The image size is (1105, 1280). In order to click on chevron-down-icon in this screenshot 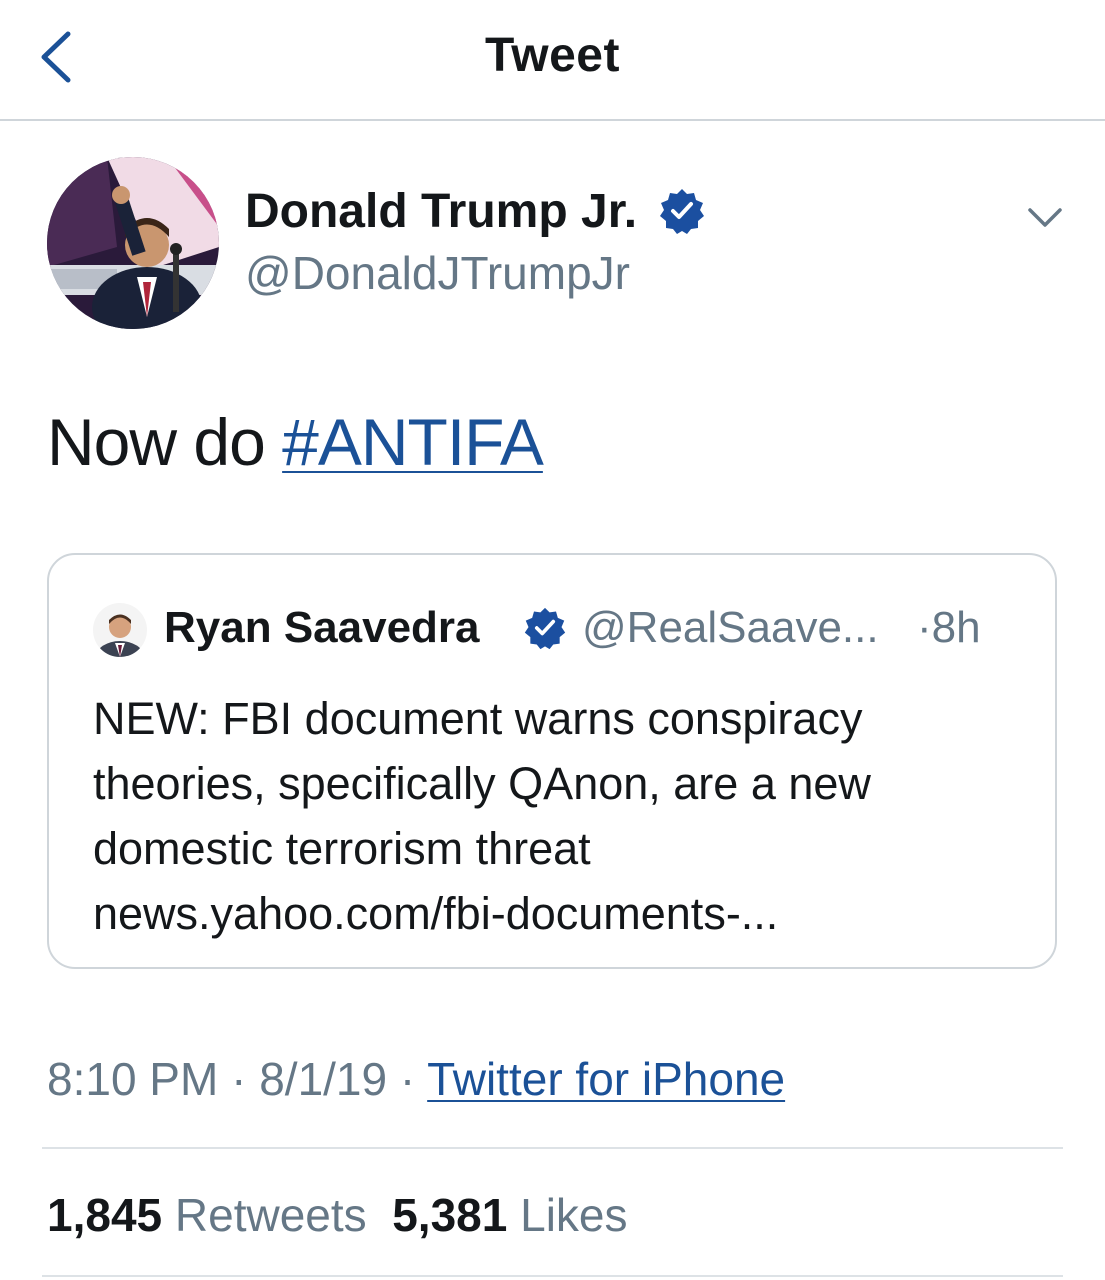, I will do `click(1045, 217)`.